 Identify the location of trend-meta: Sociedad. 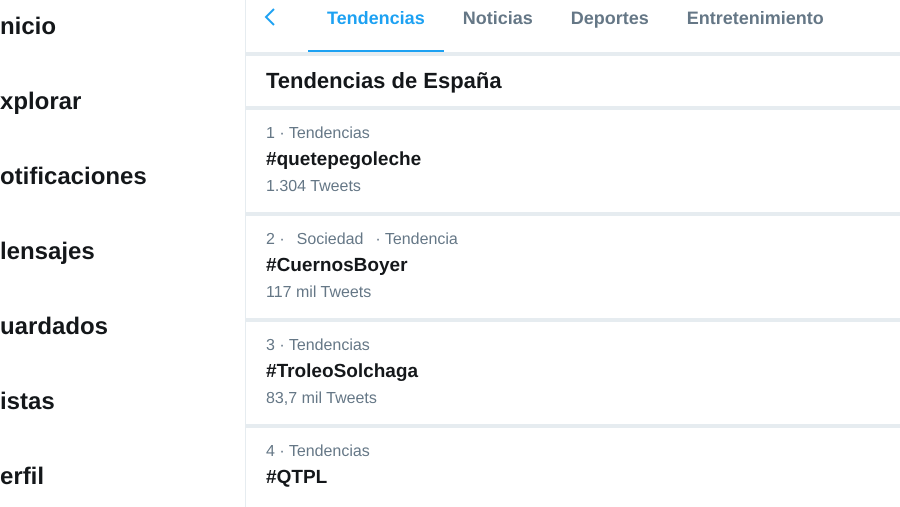
(330, 240).